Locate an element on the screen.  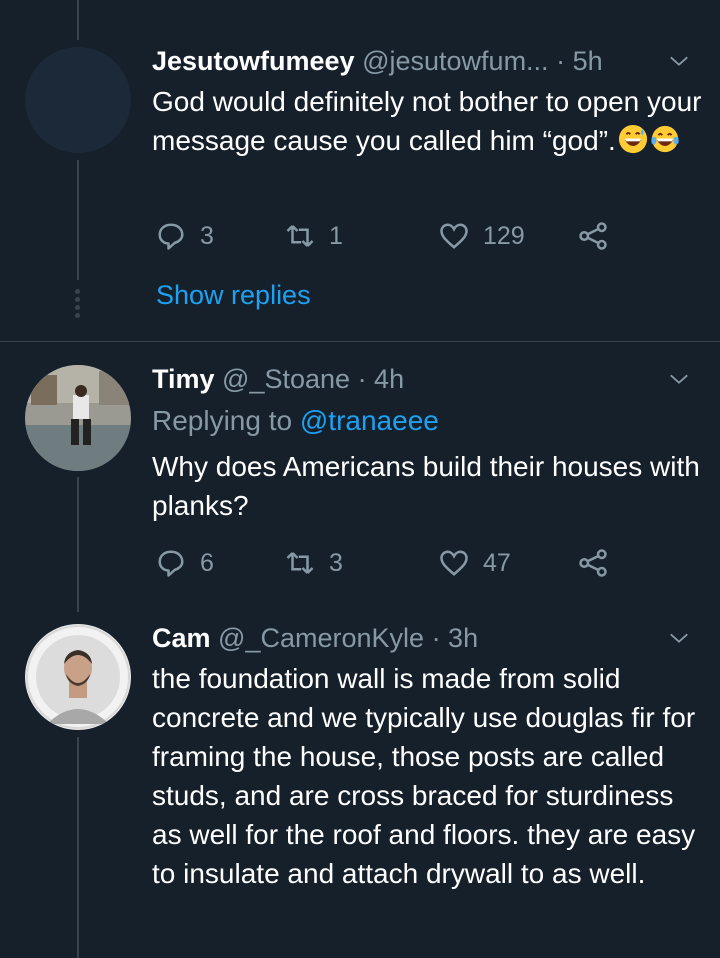
replying-to-label: Replying to is located at coordinates (222, 420).